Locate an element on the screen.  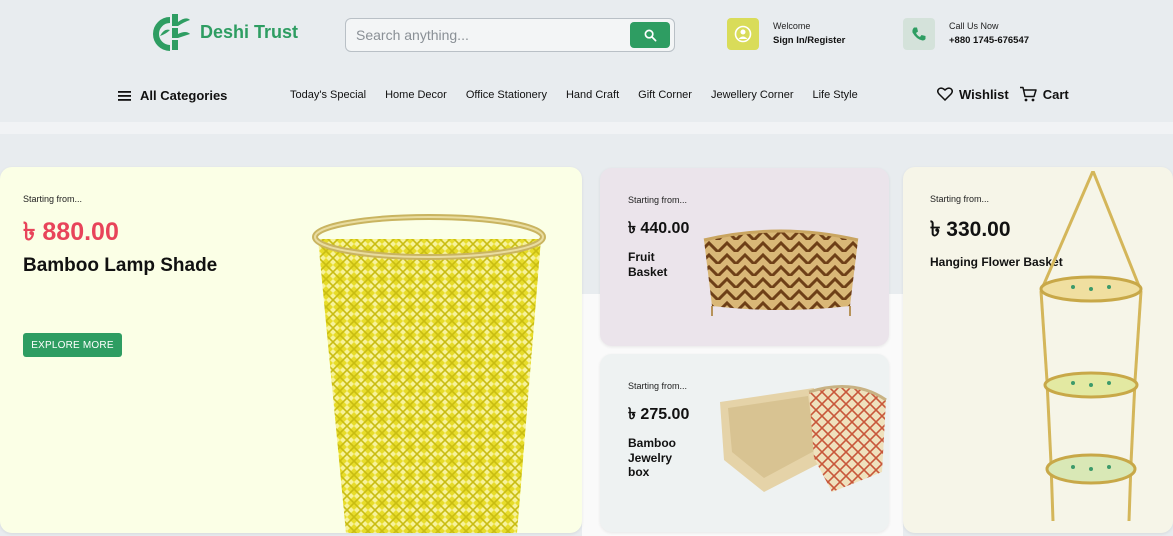
heart-icon is located at coordinates (945, 94).